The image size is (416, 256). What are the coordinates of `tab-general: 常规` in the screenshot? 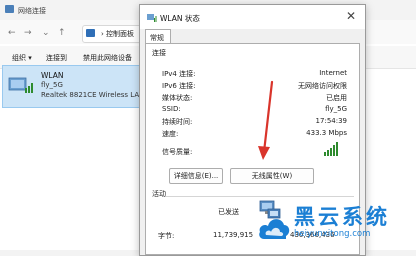 It's located at (158, 36).